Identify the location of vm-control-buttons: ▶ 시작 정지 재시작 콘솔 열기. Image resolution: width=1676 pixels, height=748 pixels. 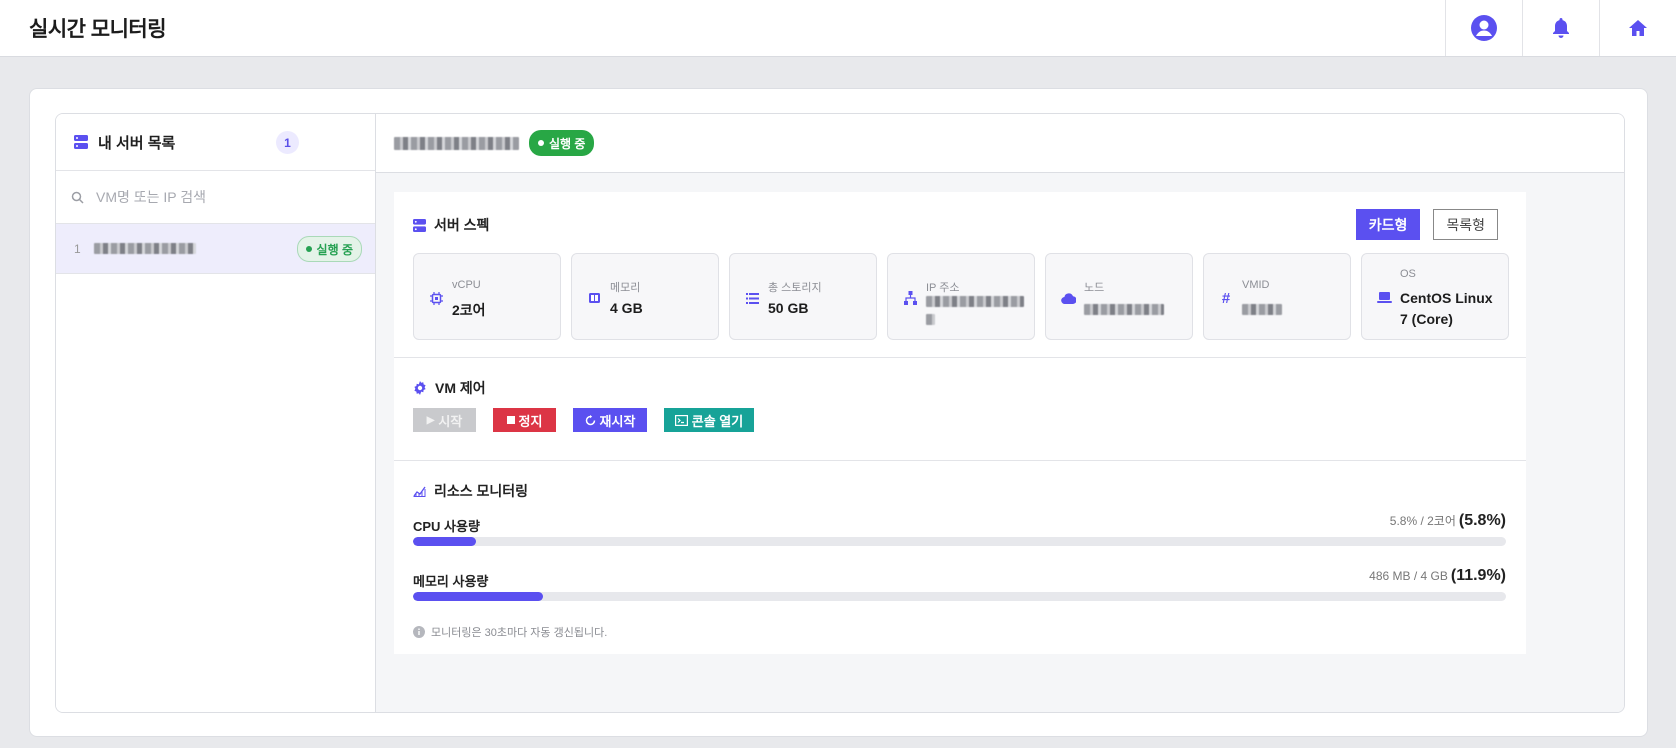
(583, 420).